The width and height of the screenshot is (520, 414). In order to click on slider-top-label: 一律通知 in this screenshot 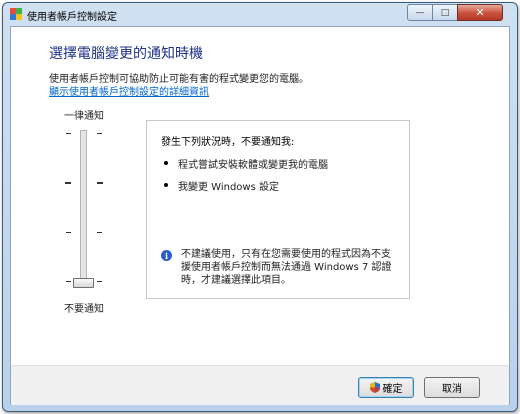, I will do `click(84, 116)`.